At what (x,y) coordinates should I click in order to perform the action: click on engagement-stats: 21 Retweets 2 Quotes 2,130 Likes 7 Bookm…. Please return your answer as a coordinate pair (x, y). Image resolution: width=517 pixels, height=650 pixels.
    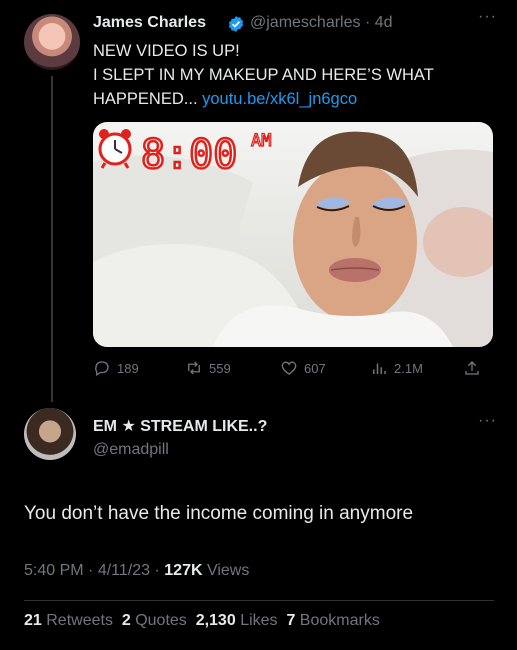
    Looking at the image, I should click on (202, 621).